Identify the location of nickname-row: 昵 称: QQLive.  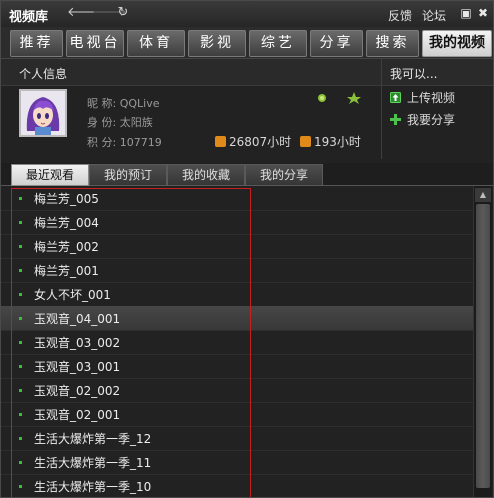
(123, 103).